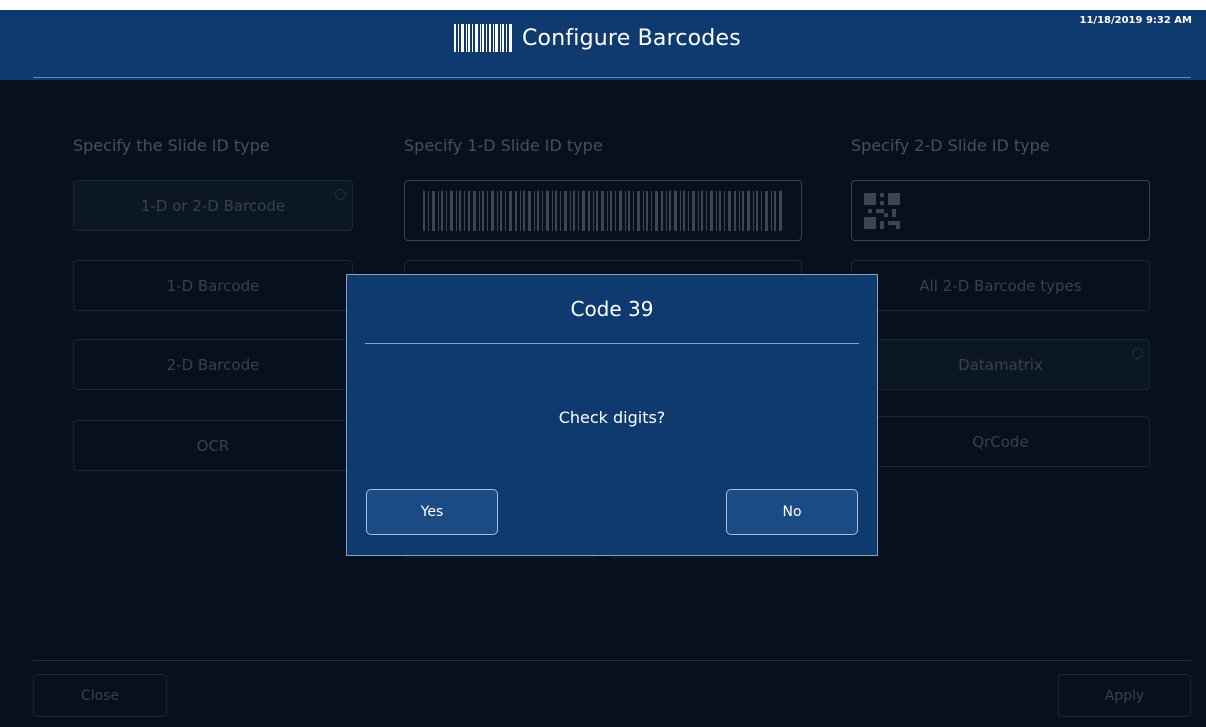 The width and height of the screenshot is (1206, 727). Describe the element at coordinates (612, 343) in the screenshot. I see `dialog-divider` at that location.